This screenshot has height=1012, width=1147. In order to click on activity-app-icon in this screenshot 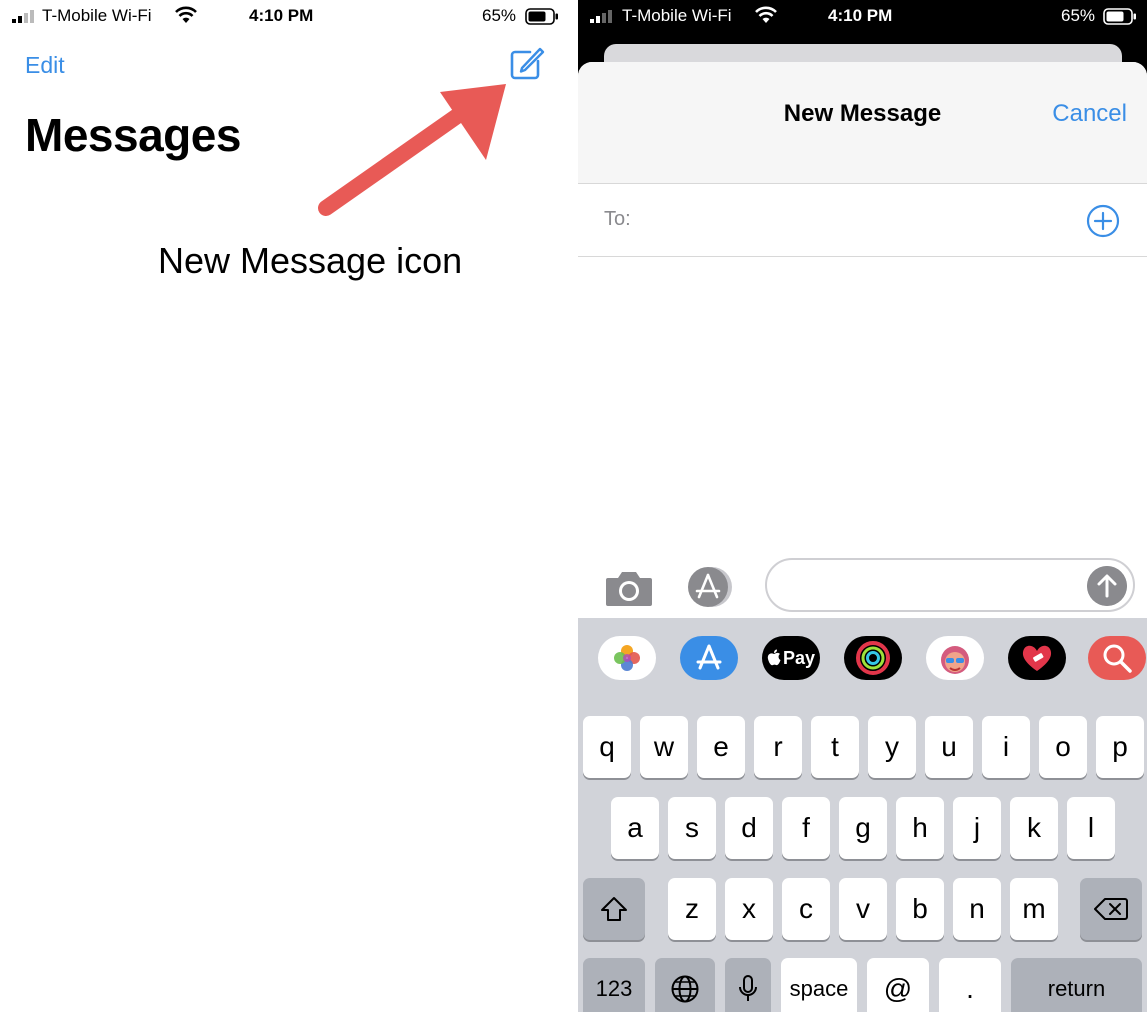, I will do `click(873, 658)`.